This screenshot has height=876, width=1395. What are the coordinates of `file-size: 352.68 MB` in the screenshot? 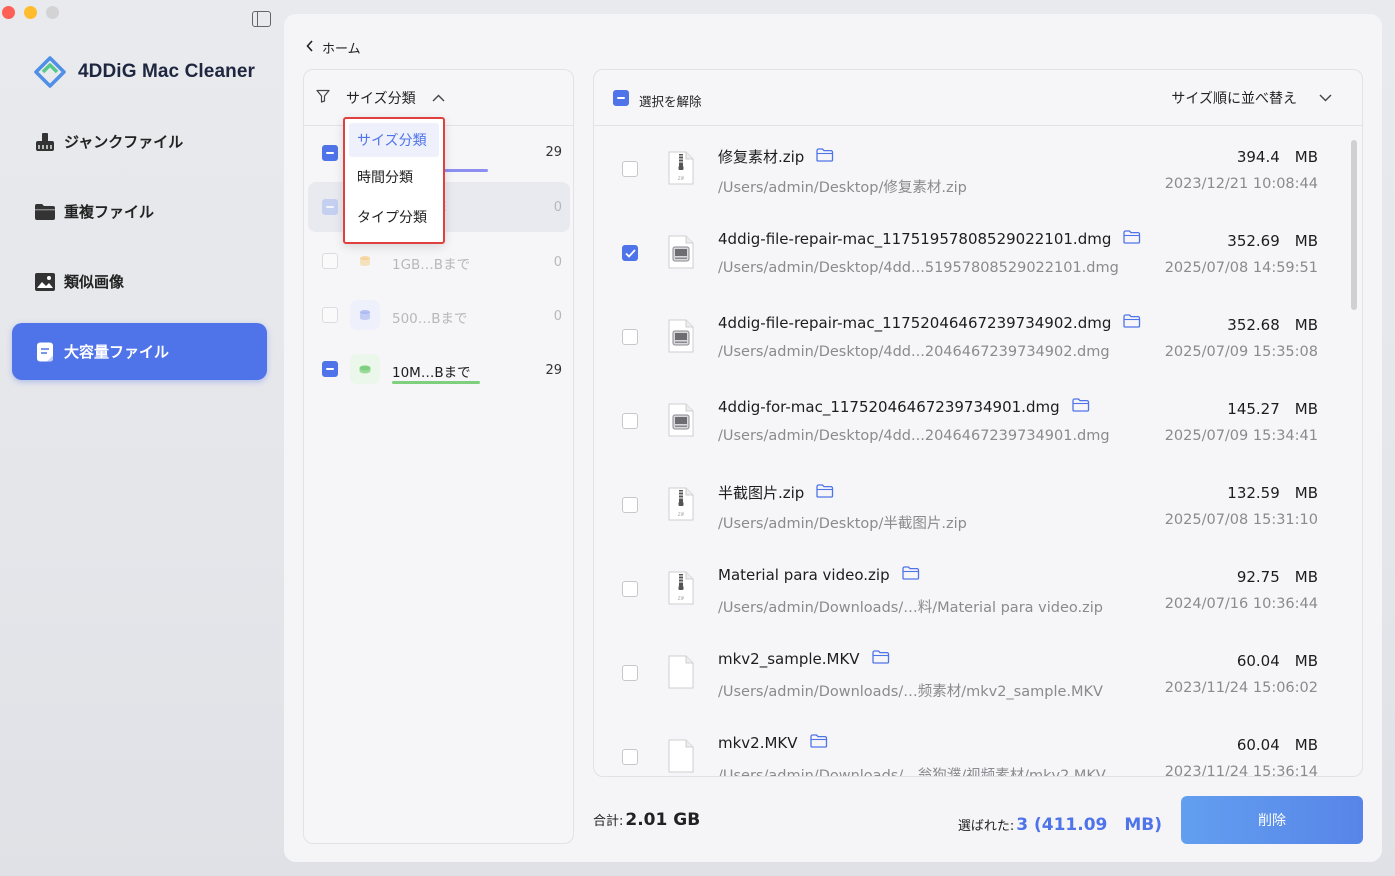 It's located at (1272, 325).